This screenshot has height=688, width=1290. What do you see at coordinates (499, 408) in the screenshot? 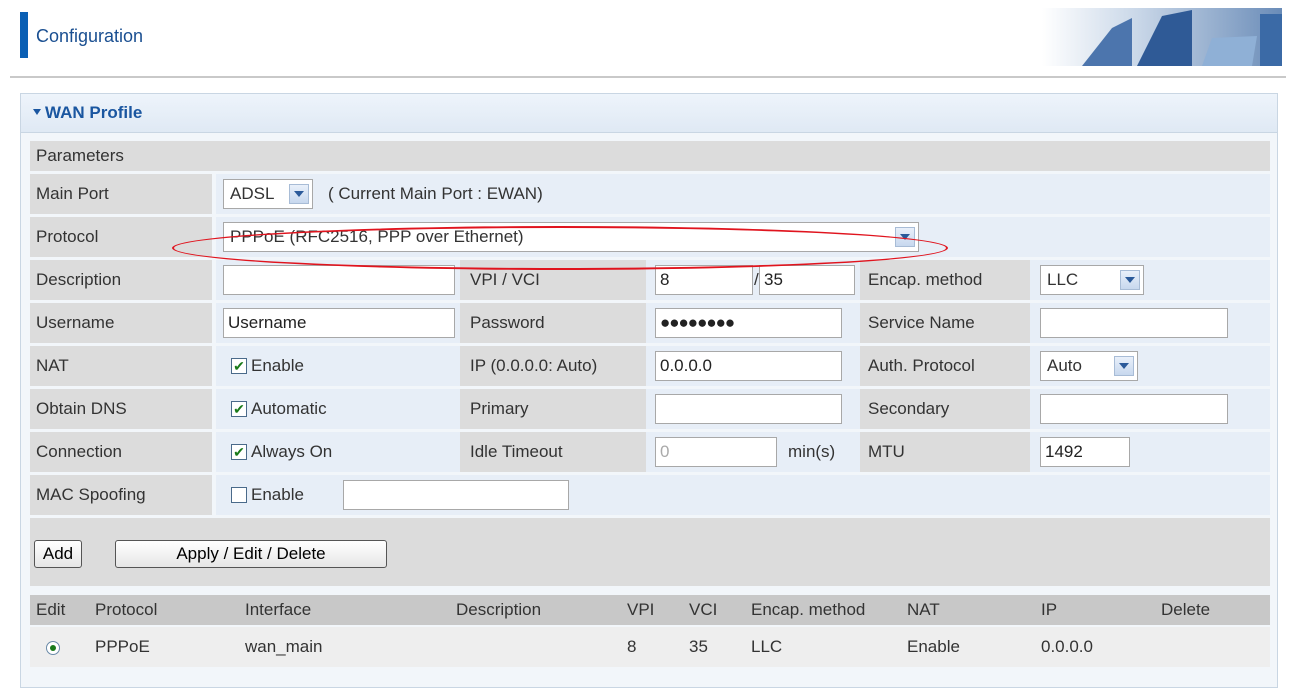
I see `primary-dns-label: Primary` at bounding box center [499, 408].